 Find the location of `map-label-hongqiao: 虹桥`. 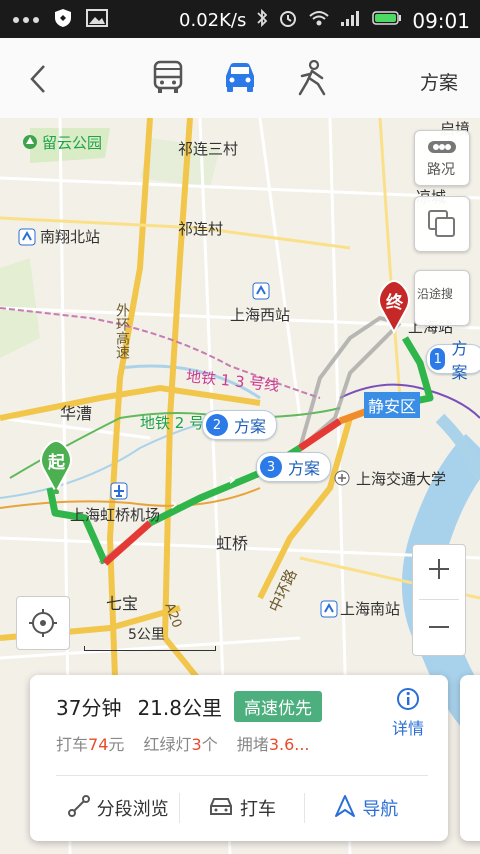

map-label-hongqiao: 虹桥 is located at coordinates (232, 543).